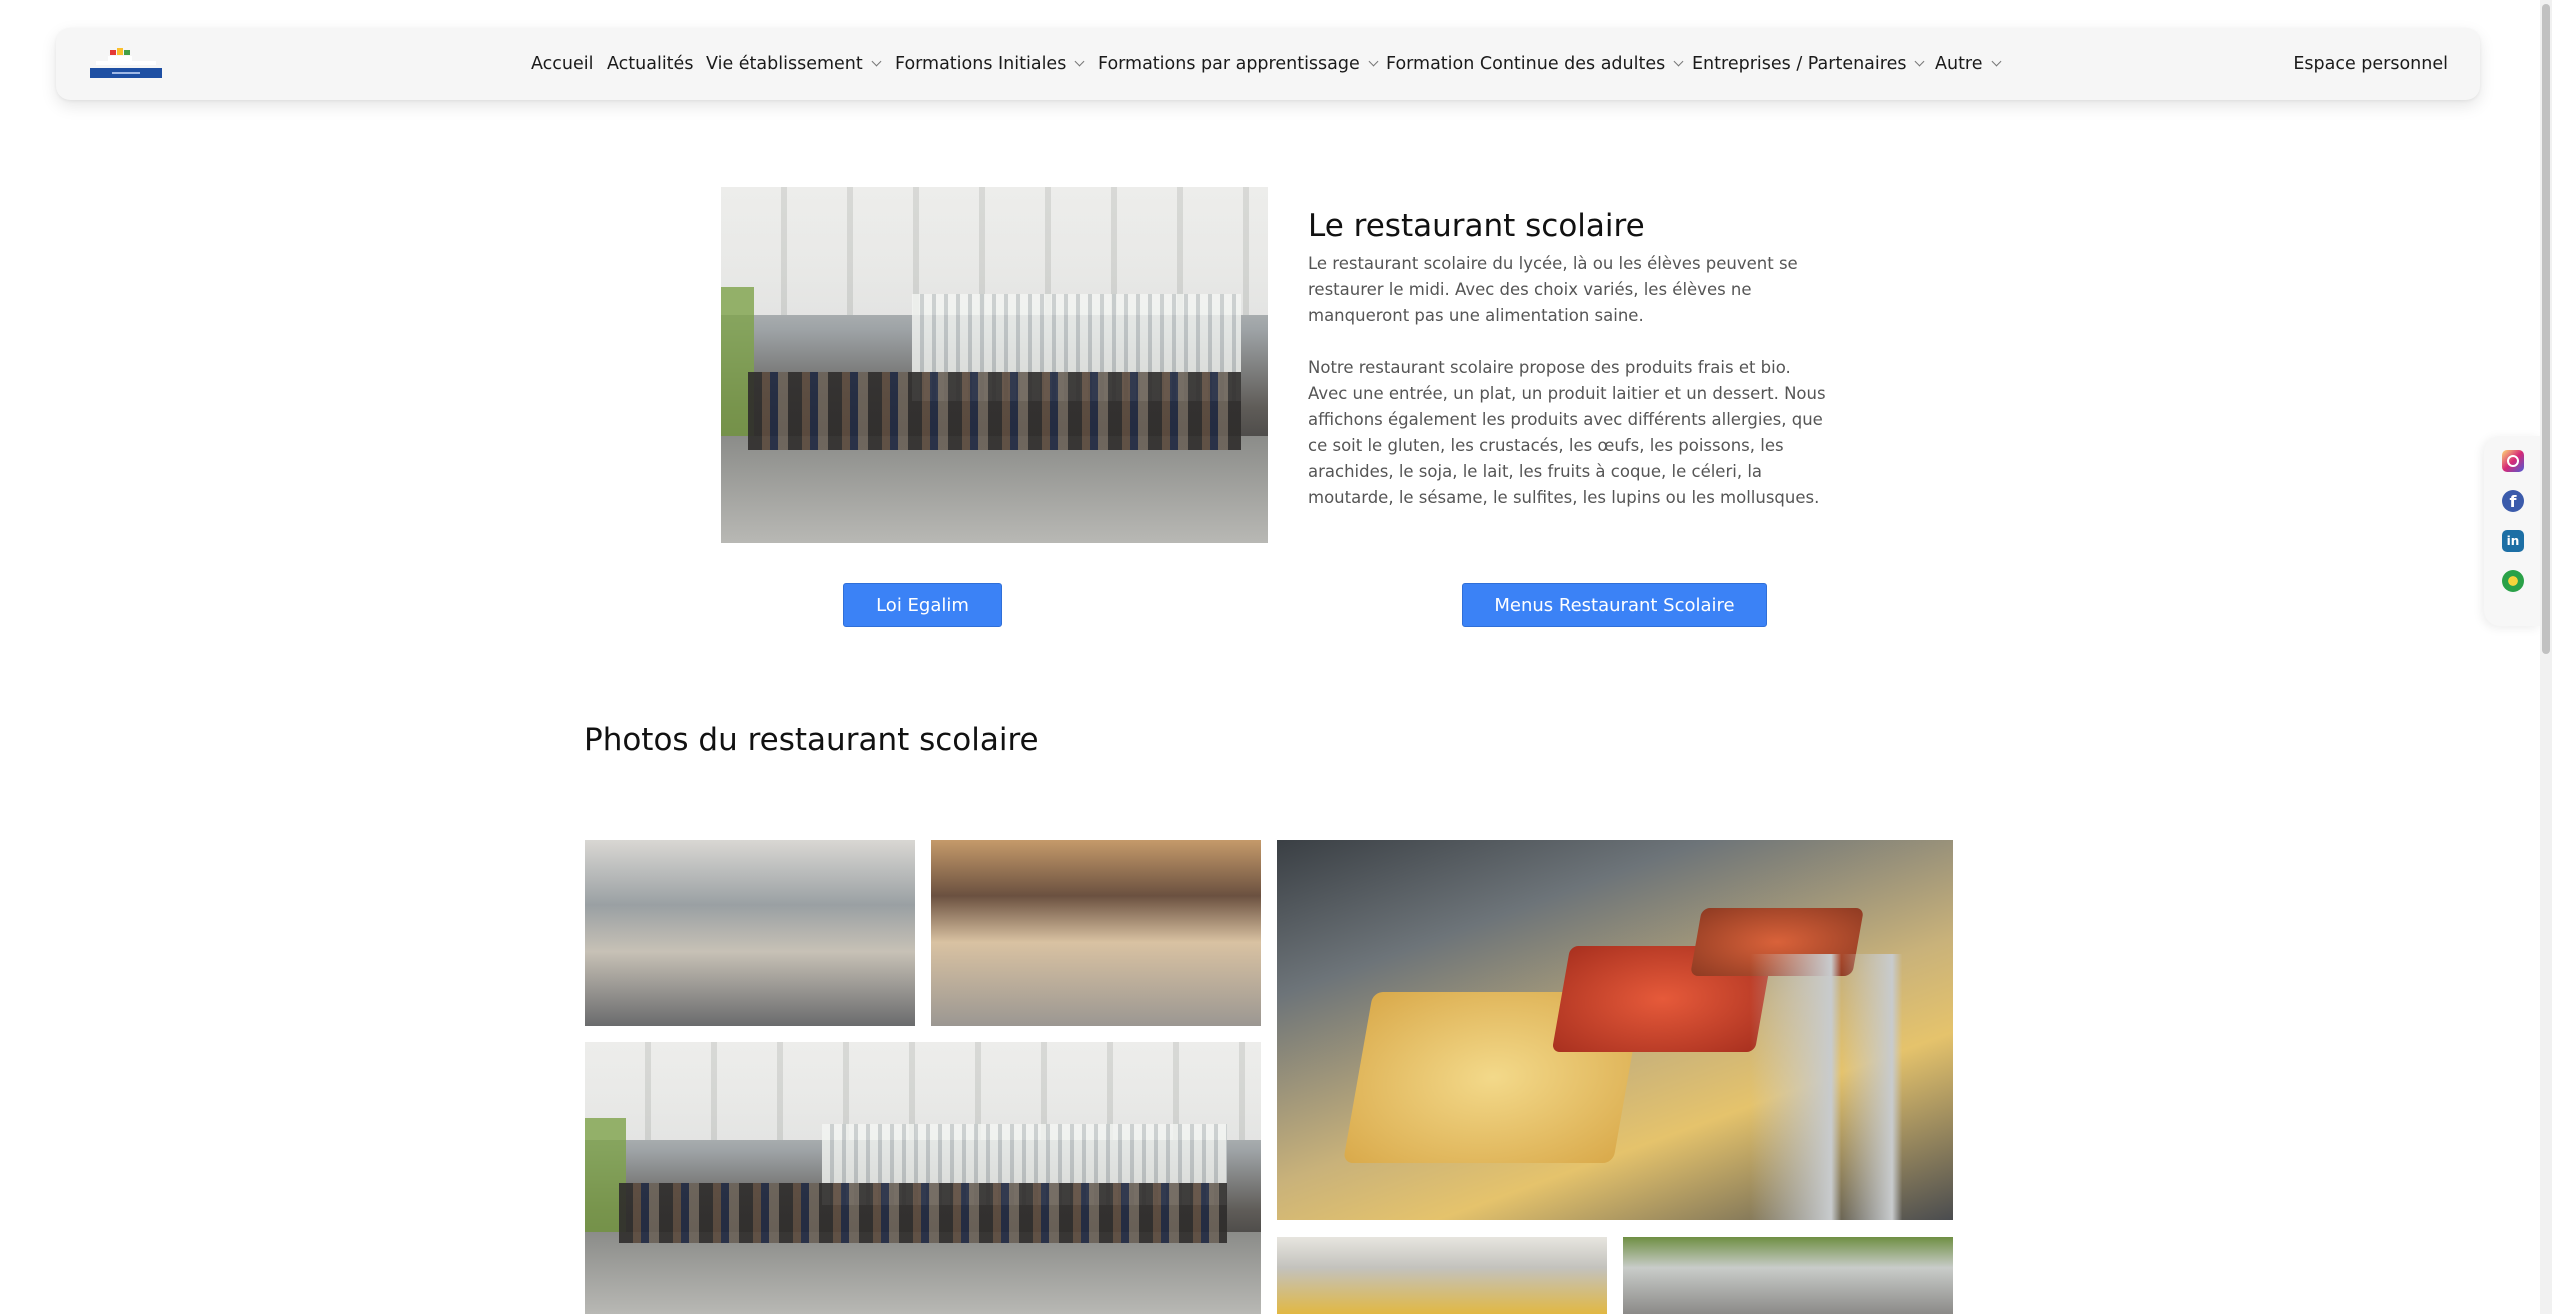 The width and height of the screenshot is (2552, 1314). I want to click on nav-label: Entreprises / Partenaires, so click(1799, 64).